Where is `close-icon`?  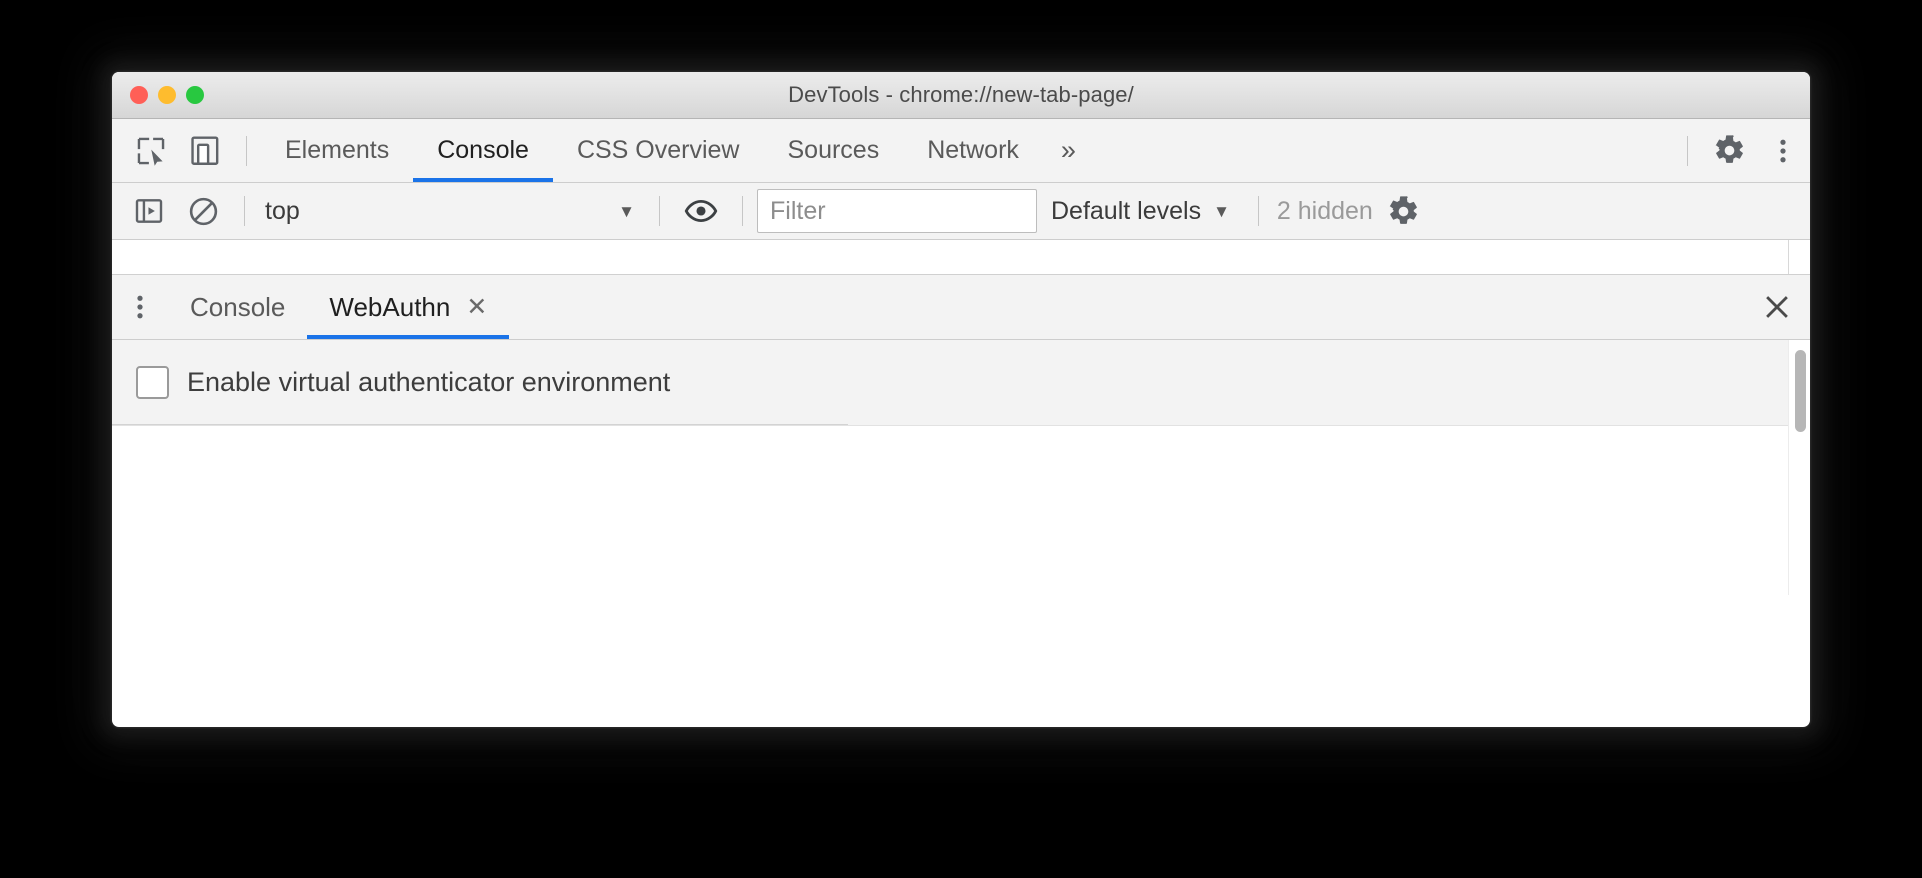
close-icon is located at coordinates (1777, 307).